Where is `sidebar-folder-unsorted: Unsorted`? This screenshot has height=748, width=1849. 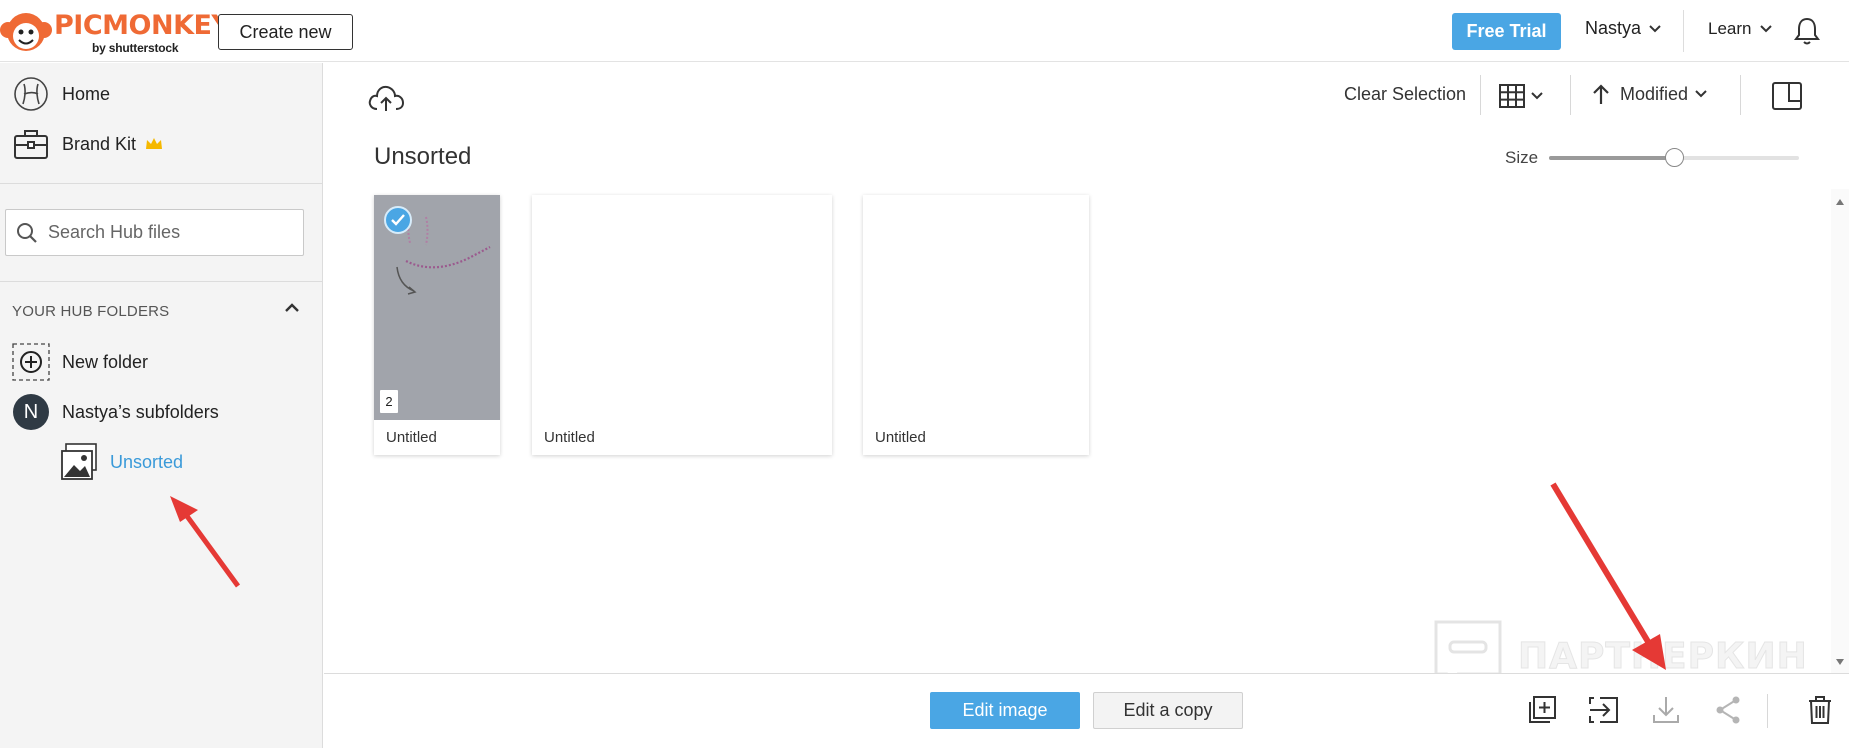
sidebar-folder-unsorted: Unsorted is located at coordinates (121, 462).